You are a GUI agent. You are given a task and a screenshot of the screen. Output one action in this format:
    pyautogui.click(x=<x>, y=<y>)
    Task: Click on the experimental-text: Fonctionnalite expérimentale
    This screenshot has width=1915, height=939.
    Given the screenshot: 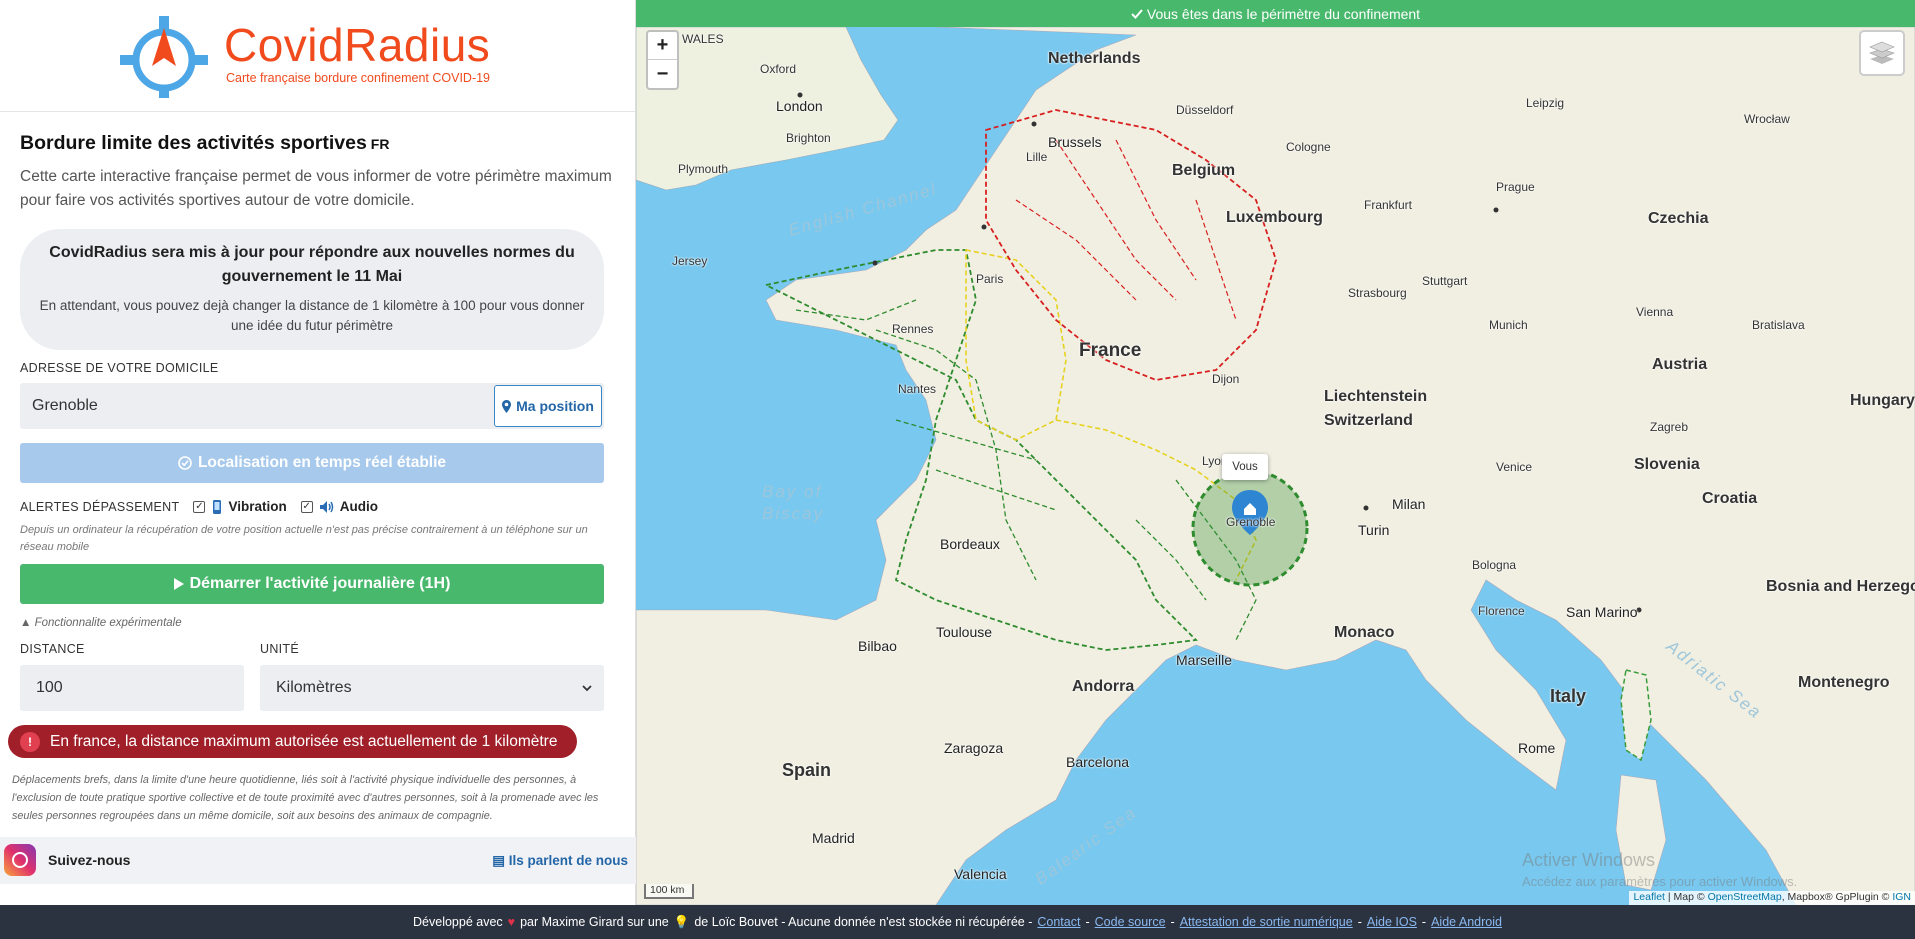 What is the action you would take?
    pyautogui.click(x=108, y=623)
    